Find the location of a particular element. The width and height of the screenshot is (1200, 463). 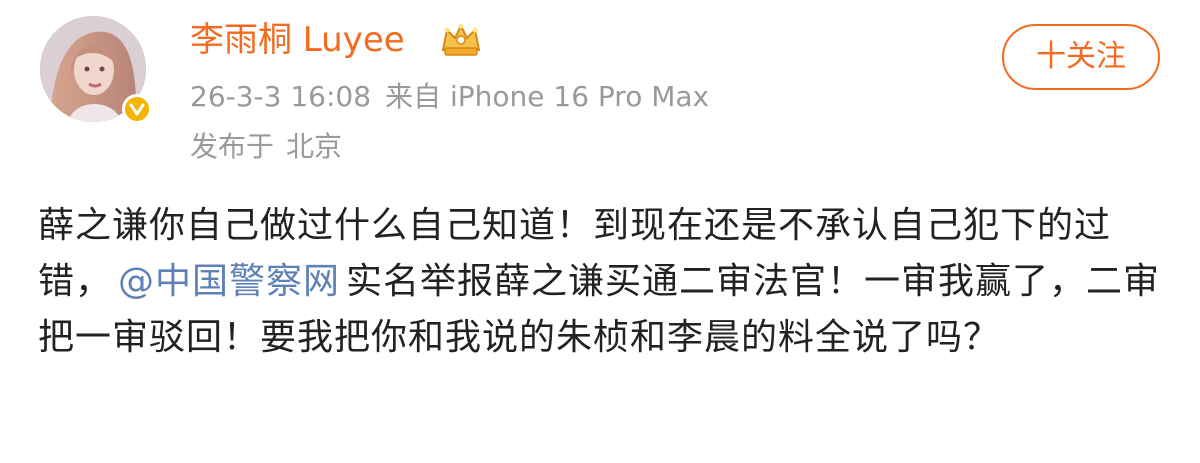

post-source: 来自 iPhone 16 Pro Max is located at coordinates (547, 96).